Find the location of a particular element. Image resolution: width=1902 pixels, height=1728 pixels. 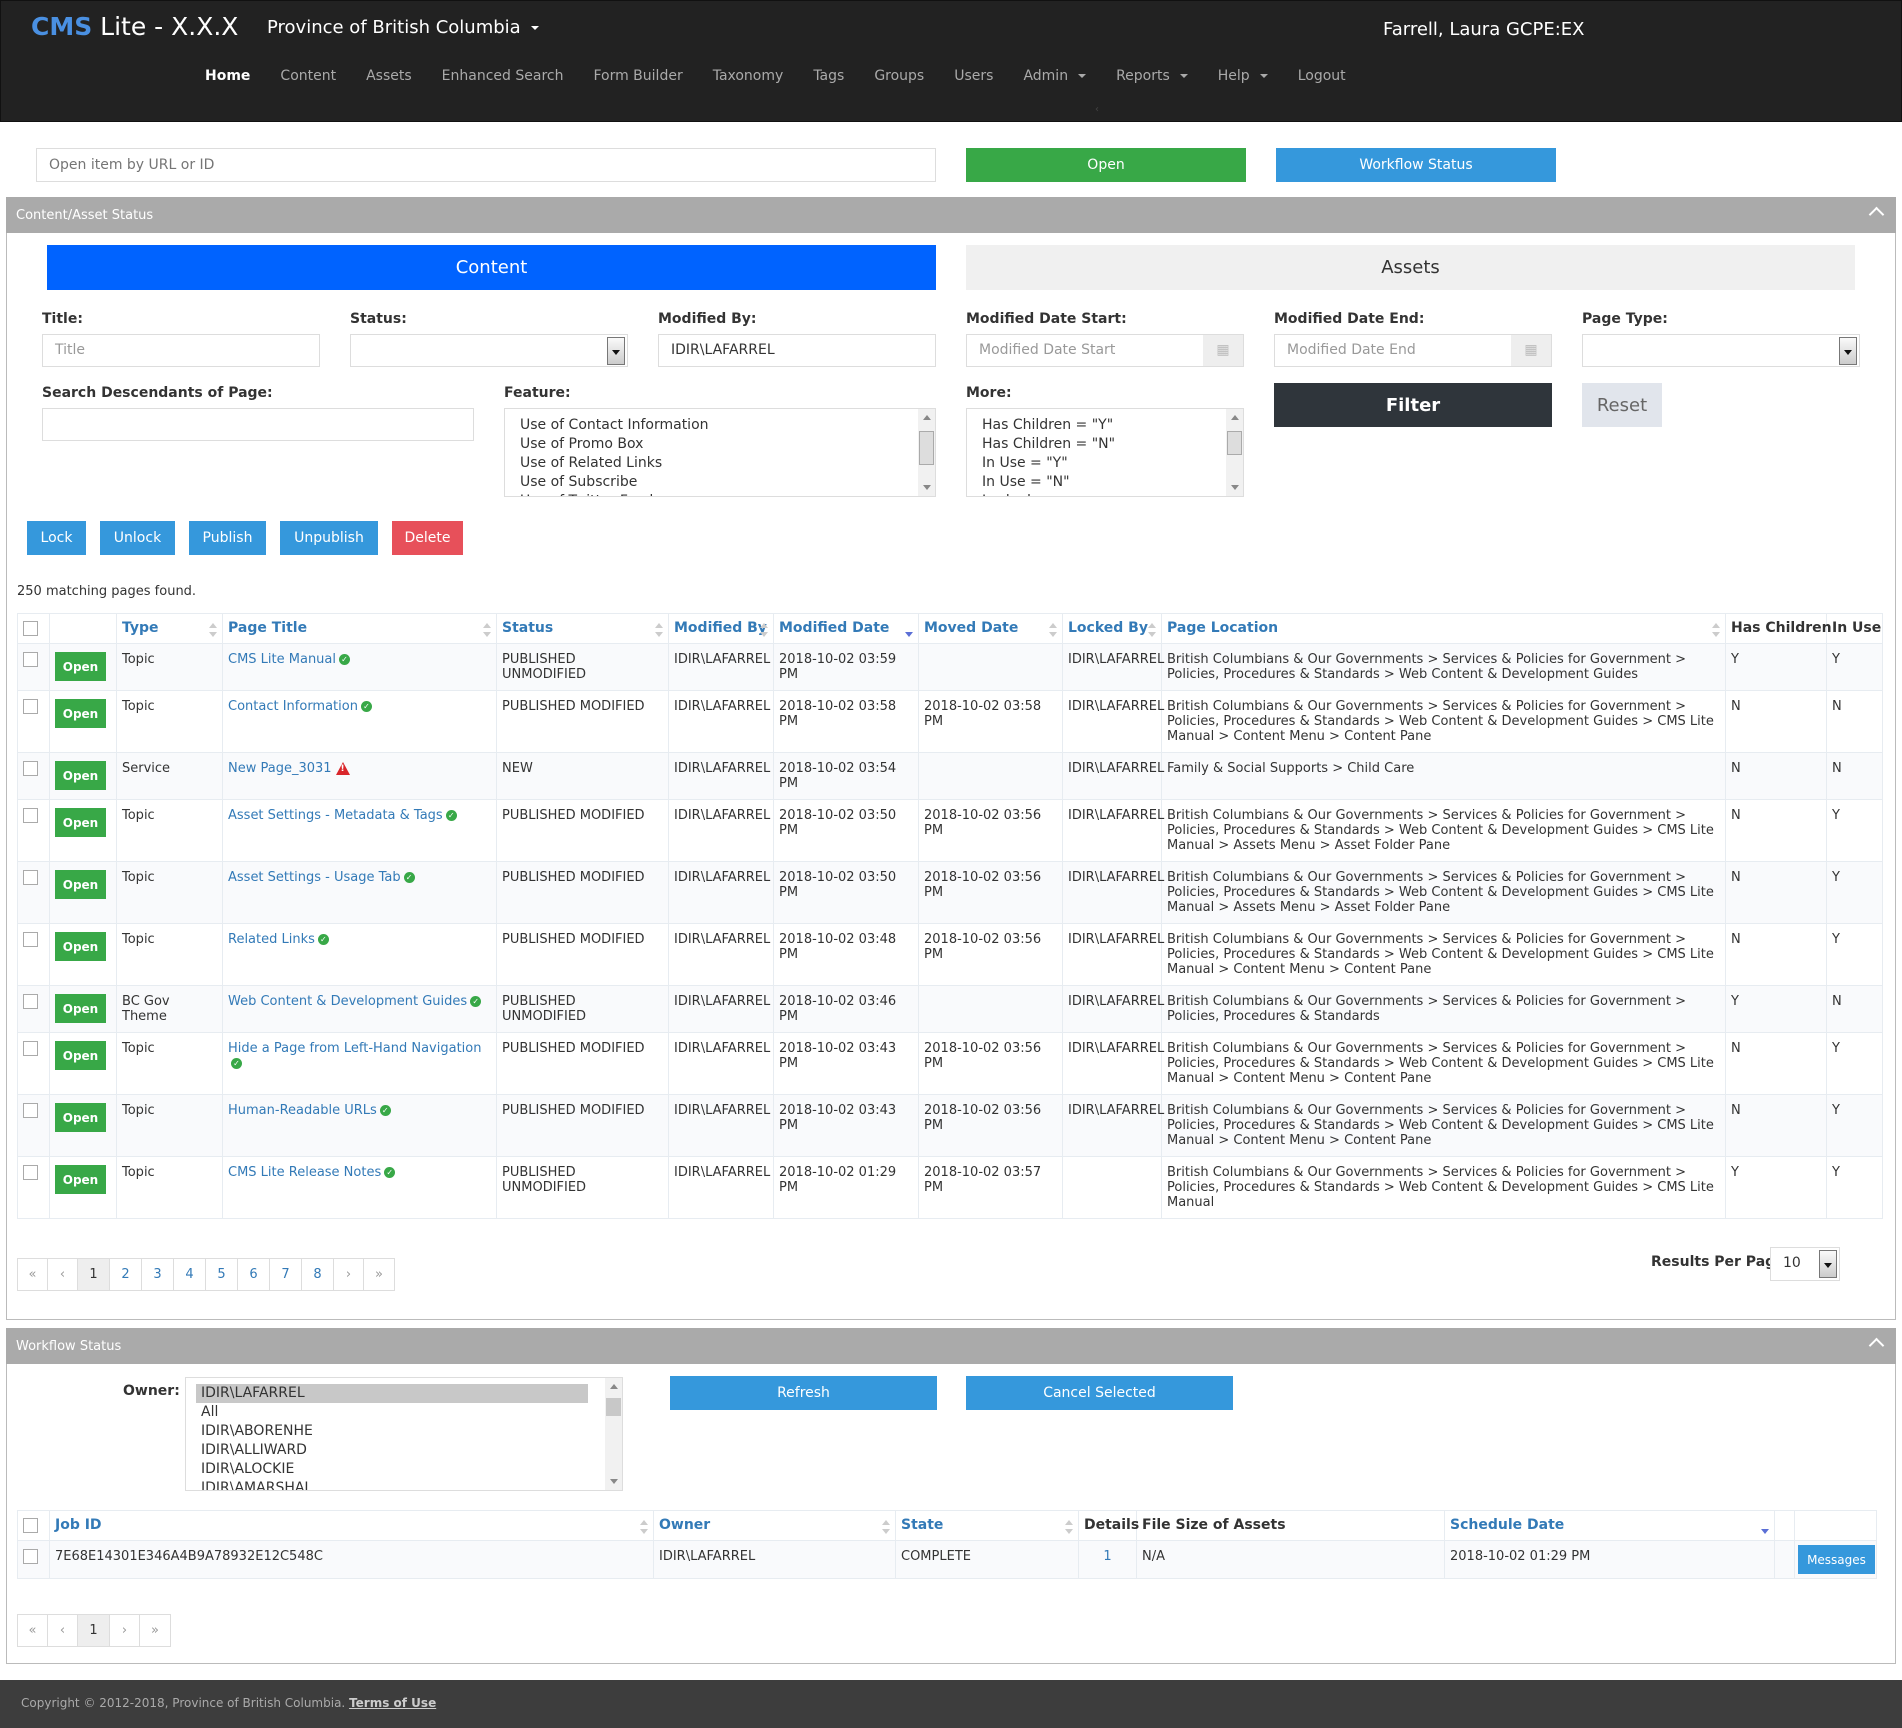

page-button: 3 is located at coordinates (158, 1274).